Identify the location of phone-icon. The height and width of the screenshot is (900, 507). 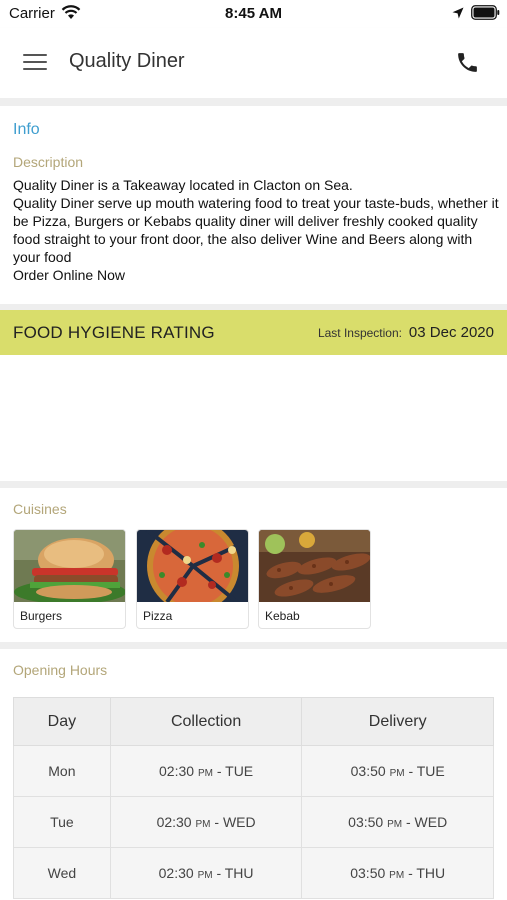
(467, 62).